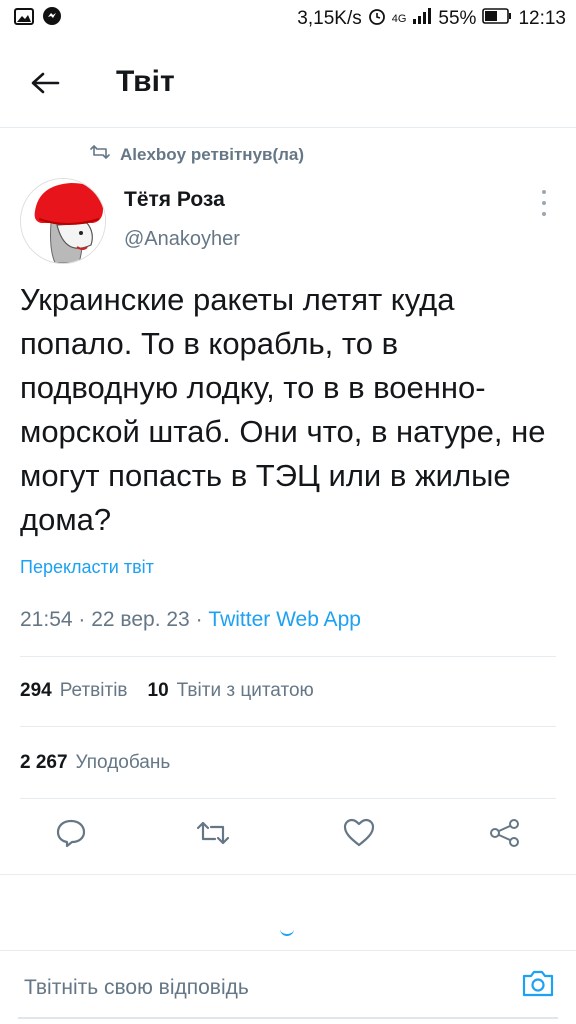 Image resolution: width=576 pixels, height=1024 pixels. Describe the element at coordinates (250, 987) in the screenshot. I see `reply-input` at that location.